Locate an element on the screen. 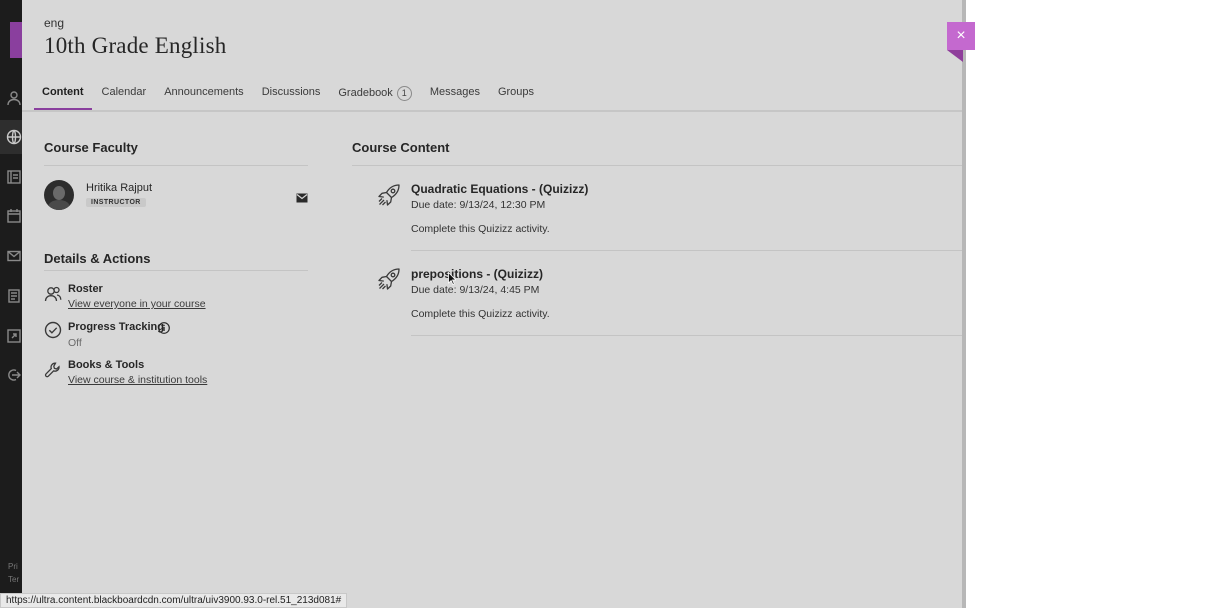  info-icon is located at coordinates (164, 327).